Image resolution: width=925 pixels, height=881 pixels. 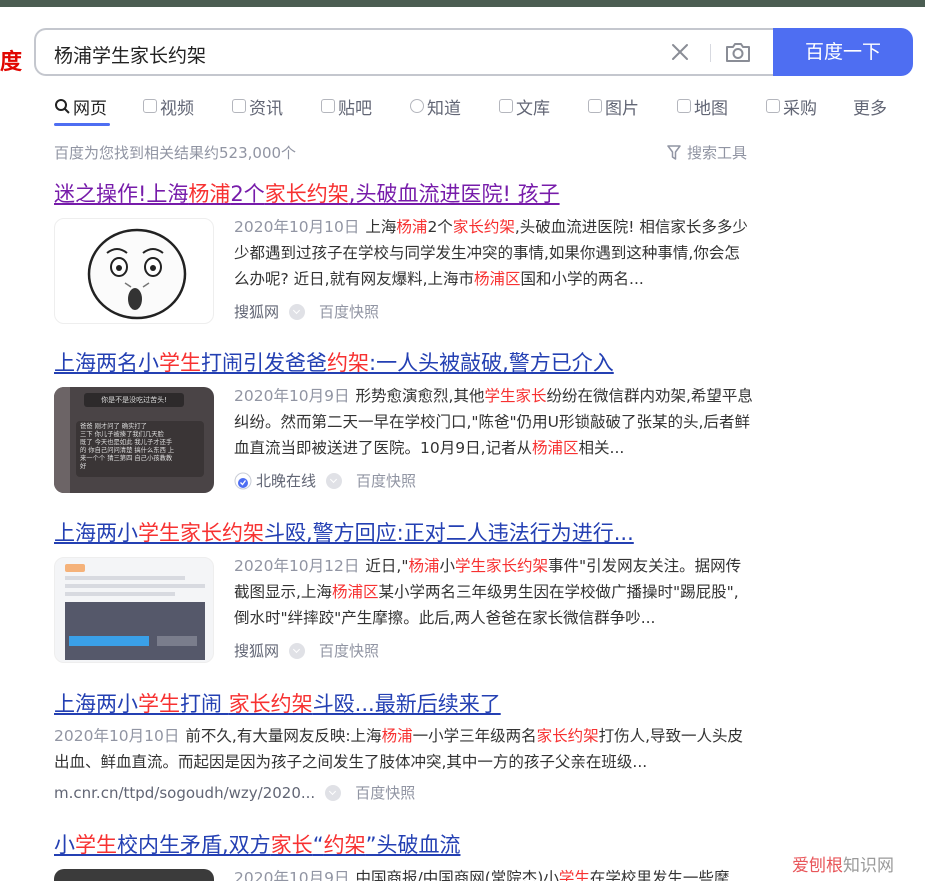 I want to click on tab-label: 视频, so click(x=177, y=108).